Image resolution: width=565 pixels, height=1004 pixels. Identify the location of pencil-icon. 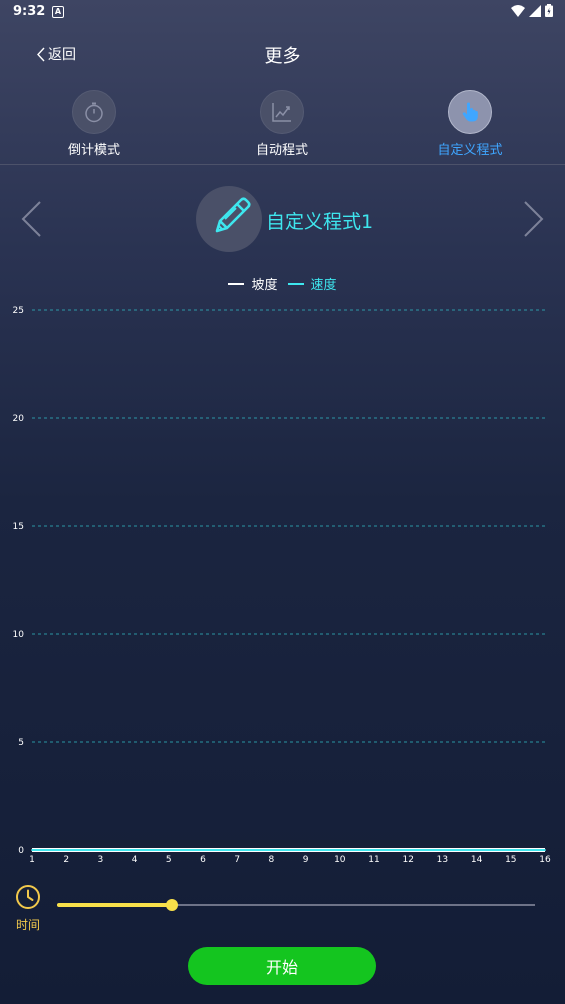
(229, 219).